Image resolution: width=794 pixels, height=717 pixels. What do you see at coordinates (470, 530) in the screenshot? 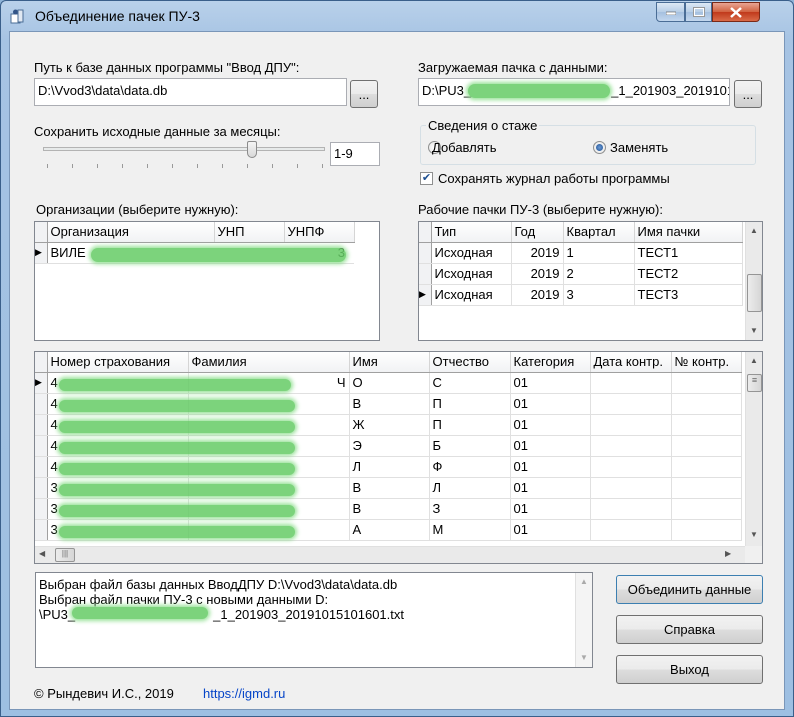
I see `person-patronymic: М` at bounding box center [470, 530].